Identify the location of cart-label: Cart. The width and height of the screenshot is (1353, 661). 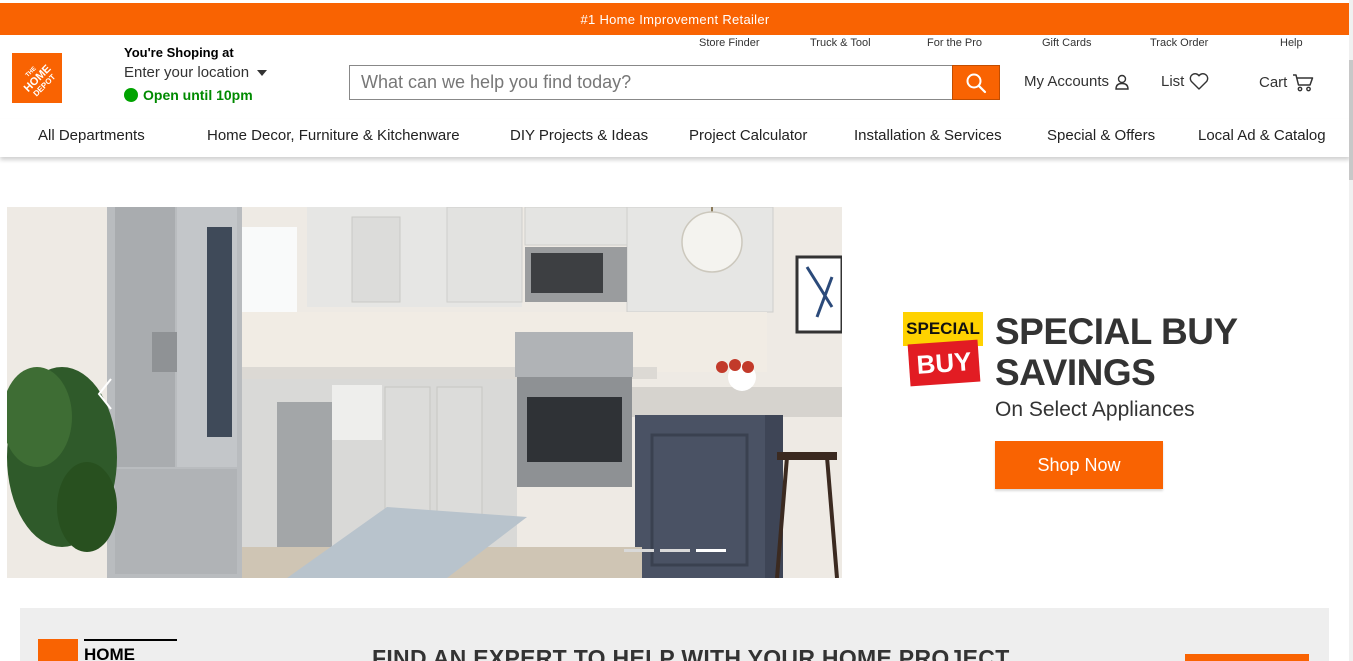
(1273, 82).